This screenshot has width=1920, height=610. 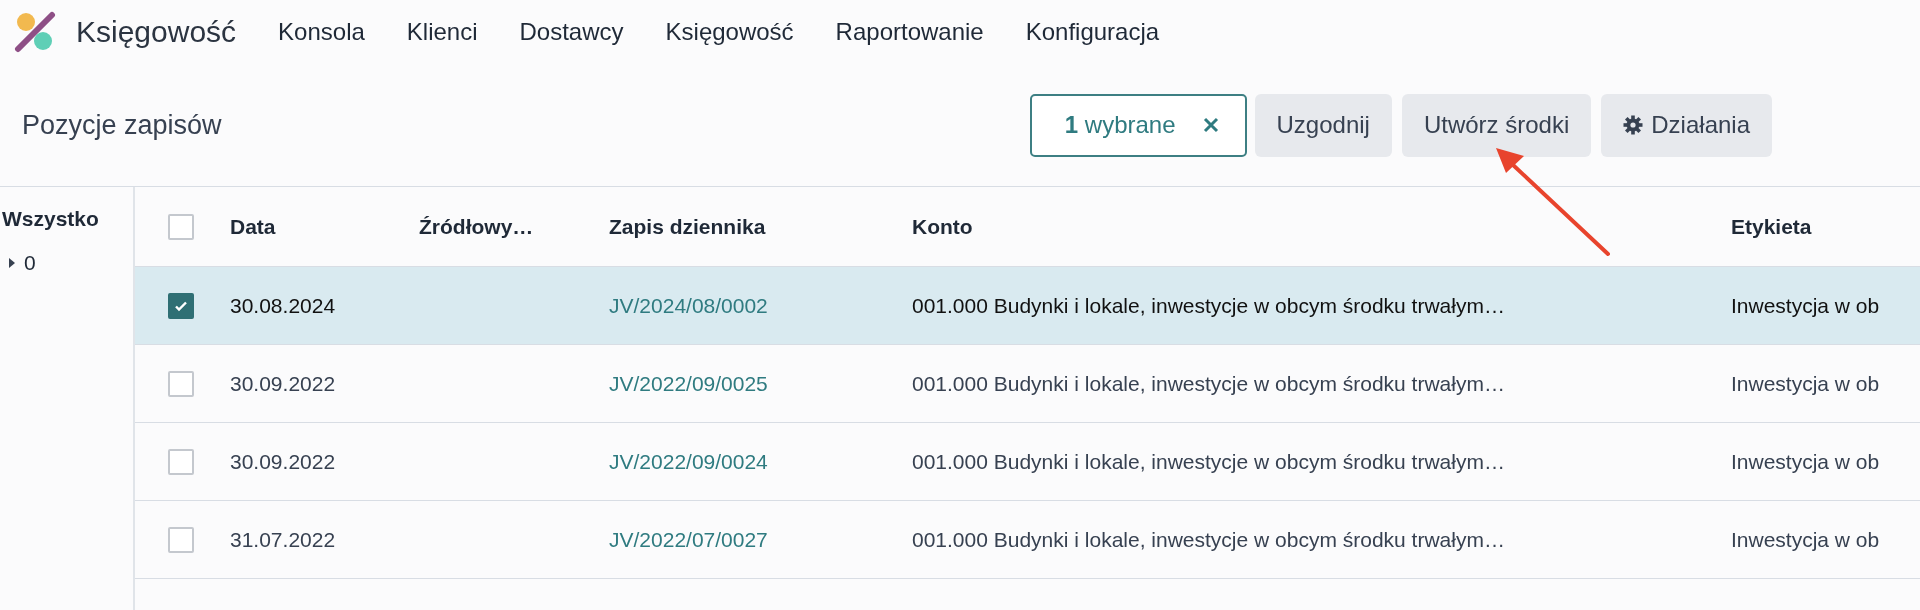 I want to click on close-icon, so click(x=1210, y=125).